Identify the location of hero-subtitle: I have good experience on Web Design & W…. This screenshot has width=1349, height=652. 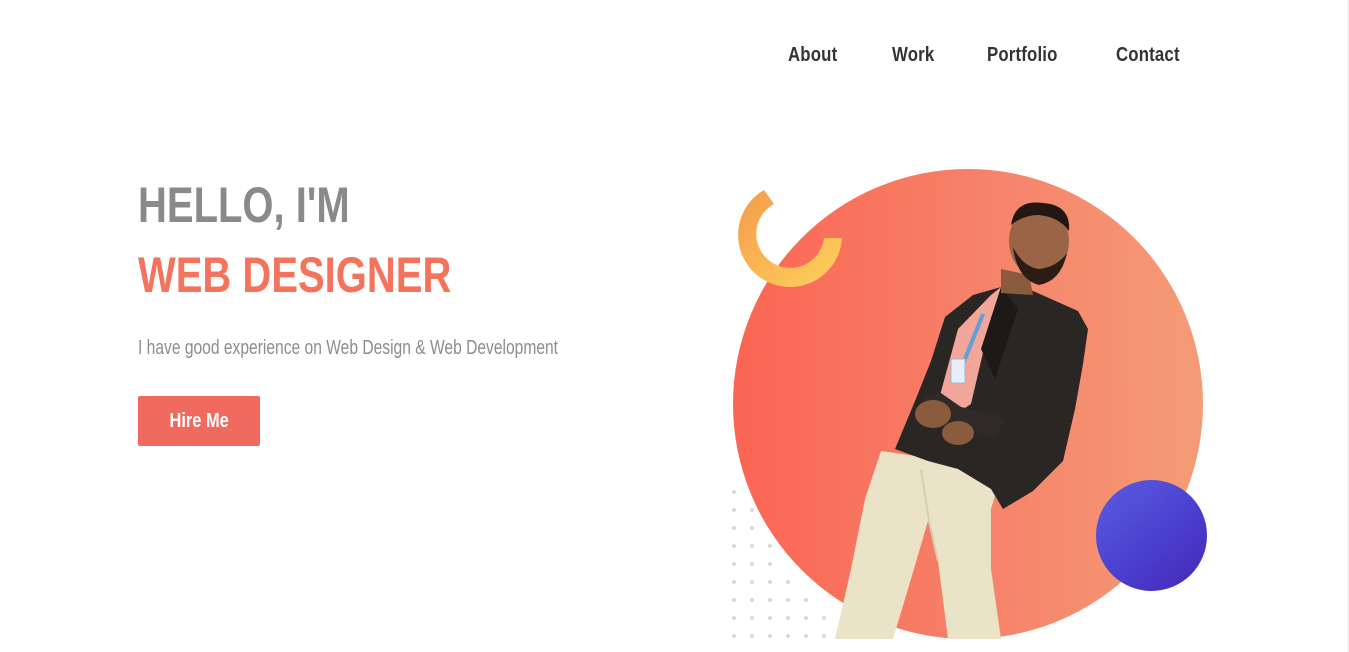
(348, 348).